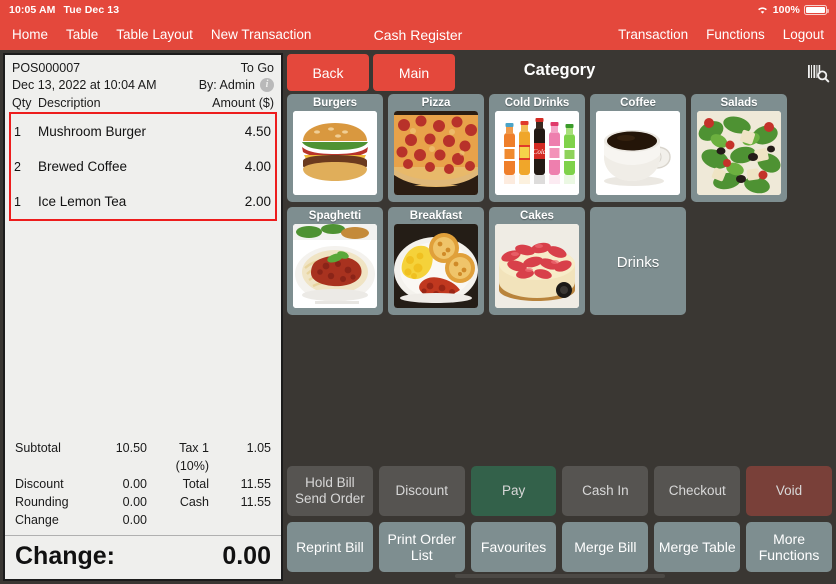  Describe the element at coordinates (257, 131) in the screenshot. I see `item-amount: 4.50` at that location.